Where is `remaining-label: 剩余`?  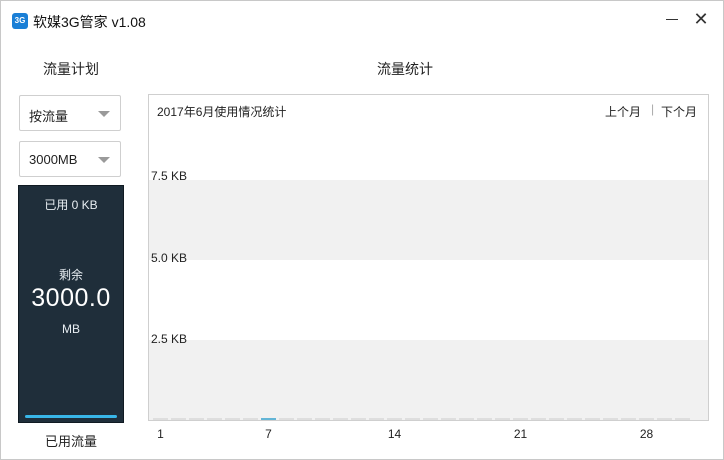 remaining-label: 剩余 is located at coordinates (70, 275).